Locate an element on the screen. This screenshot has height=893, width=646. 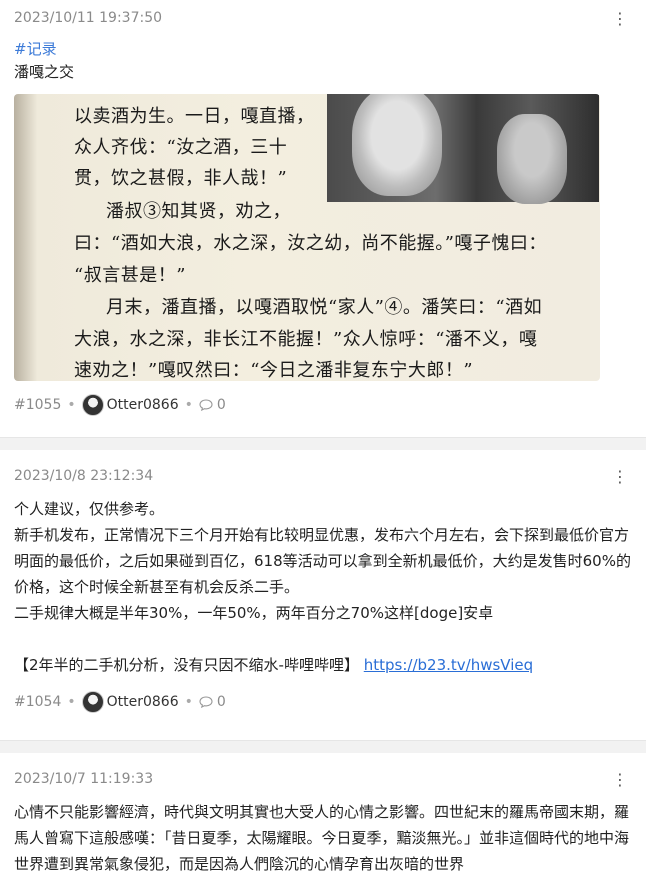
image-inset-photo is located at coordinates (463, 149).